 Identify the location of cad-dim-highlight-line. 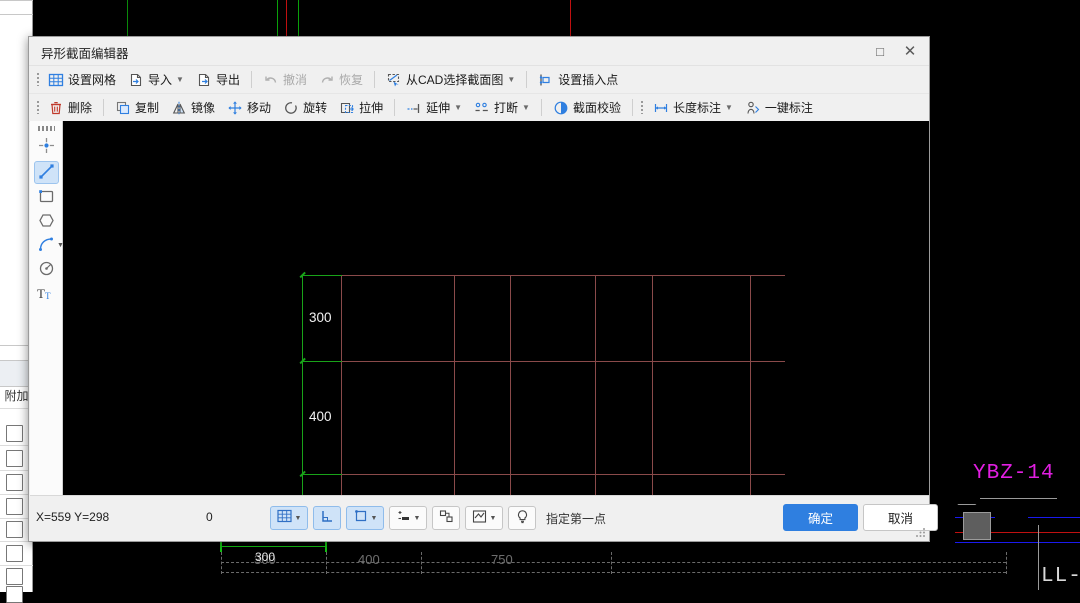
(273, 546).